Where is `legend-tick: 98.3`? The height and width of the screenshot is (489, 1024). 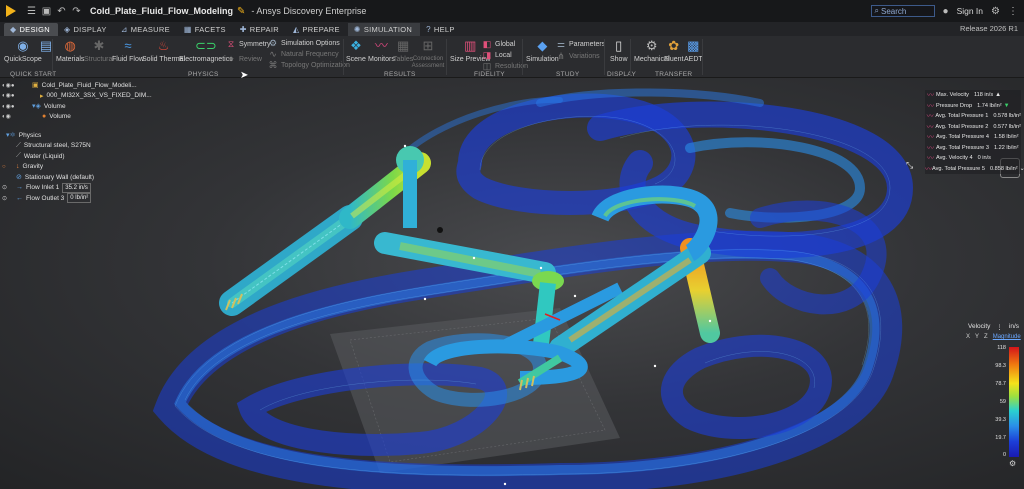 legend-tick: 98.3 is located at coordinates (1000, 366).